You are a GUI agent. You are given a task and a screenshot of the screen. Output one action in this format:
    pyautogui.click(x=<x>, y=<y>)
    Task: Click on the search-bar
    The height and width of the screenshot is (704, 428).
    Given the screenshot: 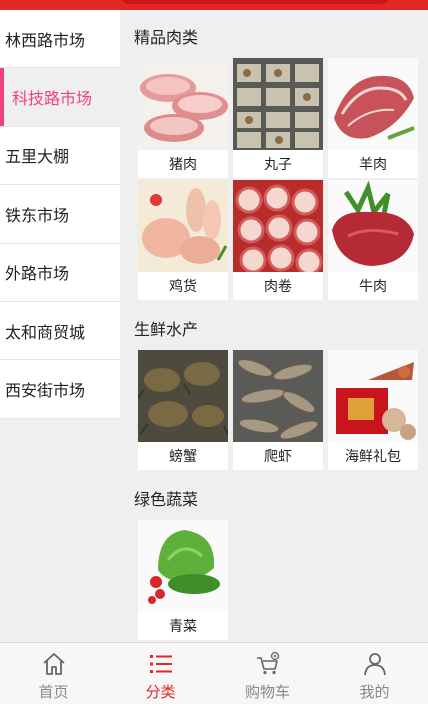 What is the action you would take?
    pyautogui.click(x=255, y=2)
    